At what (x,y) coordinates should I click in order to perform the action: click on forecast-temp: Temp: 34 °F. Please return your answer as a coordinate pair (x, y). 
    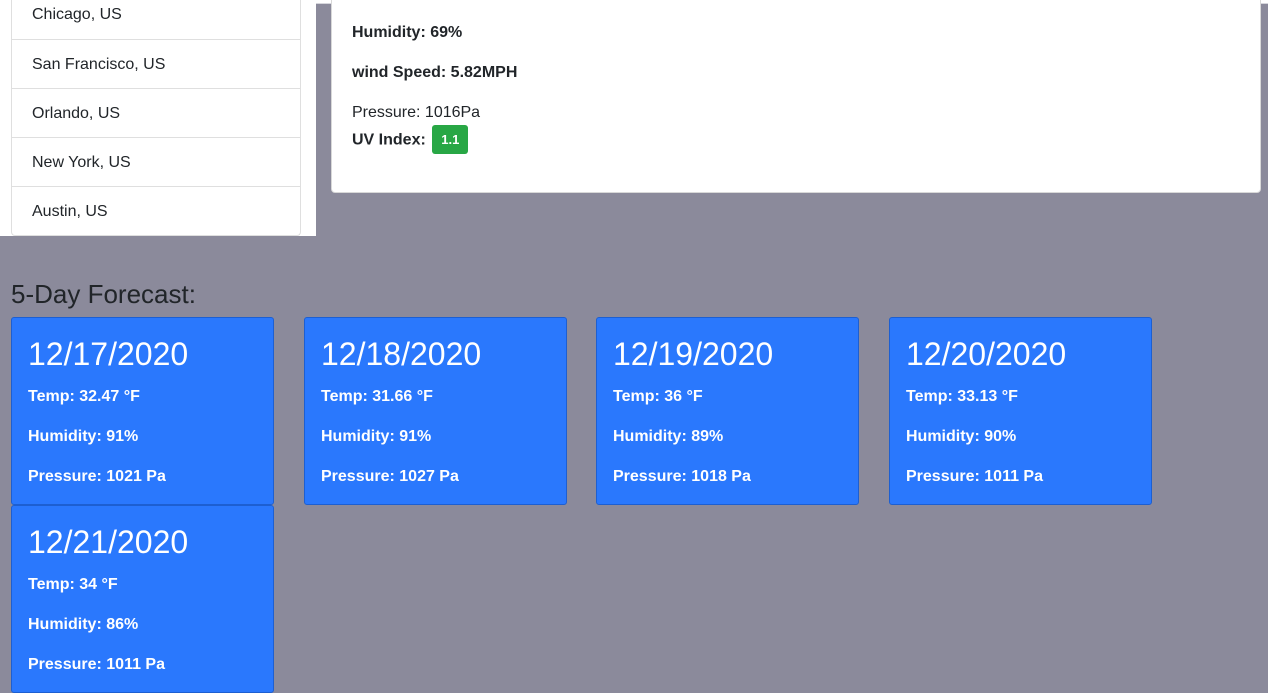
    Looking at the image, I should click on (73, 584).